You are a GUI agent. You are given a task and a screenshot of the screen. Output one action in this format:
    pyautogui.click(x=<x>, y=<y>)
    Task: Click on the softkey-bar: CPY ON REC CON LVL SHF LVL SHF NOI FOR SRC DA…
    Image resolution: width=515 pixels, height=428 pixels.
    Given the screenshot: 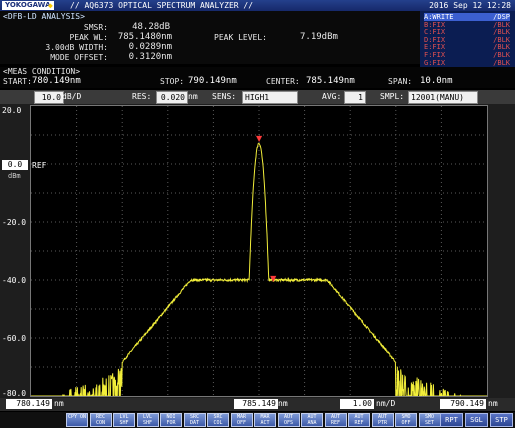 What is the action you would take?
    pyautogui.click(x=257, y=420)
    